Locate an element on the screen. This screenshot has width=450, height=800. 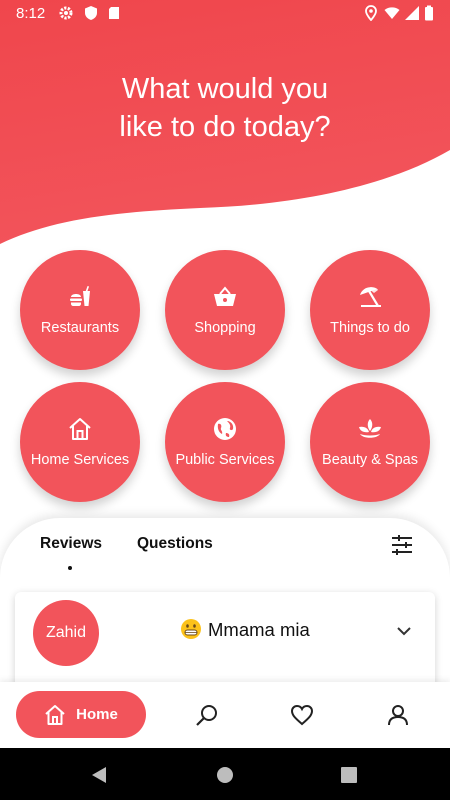
review-title-text: Mmama mia is located at coordinates (259, 629).